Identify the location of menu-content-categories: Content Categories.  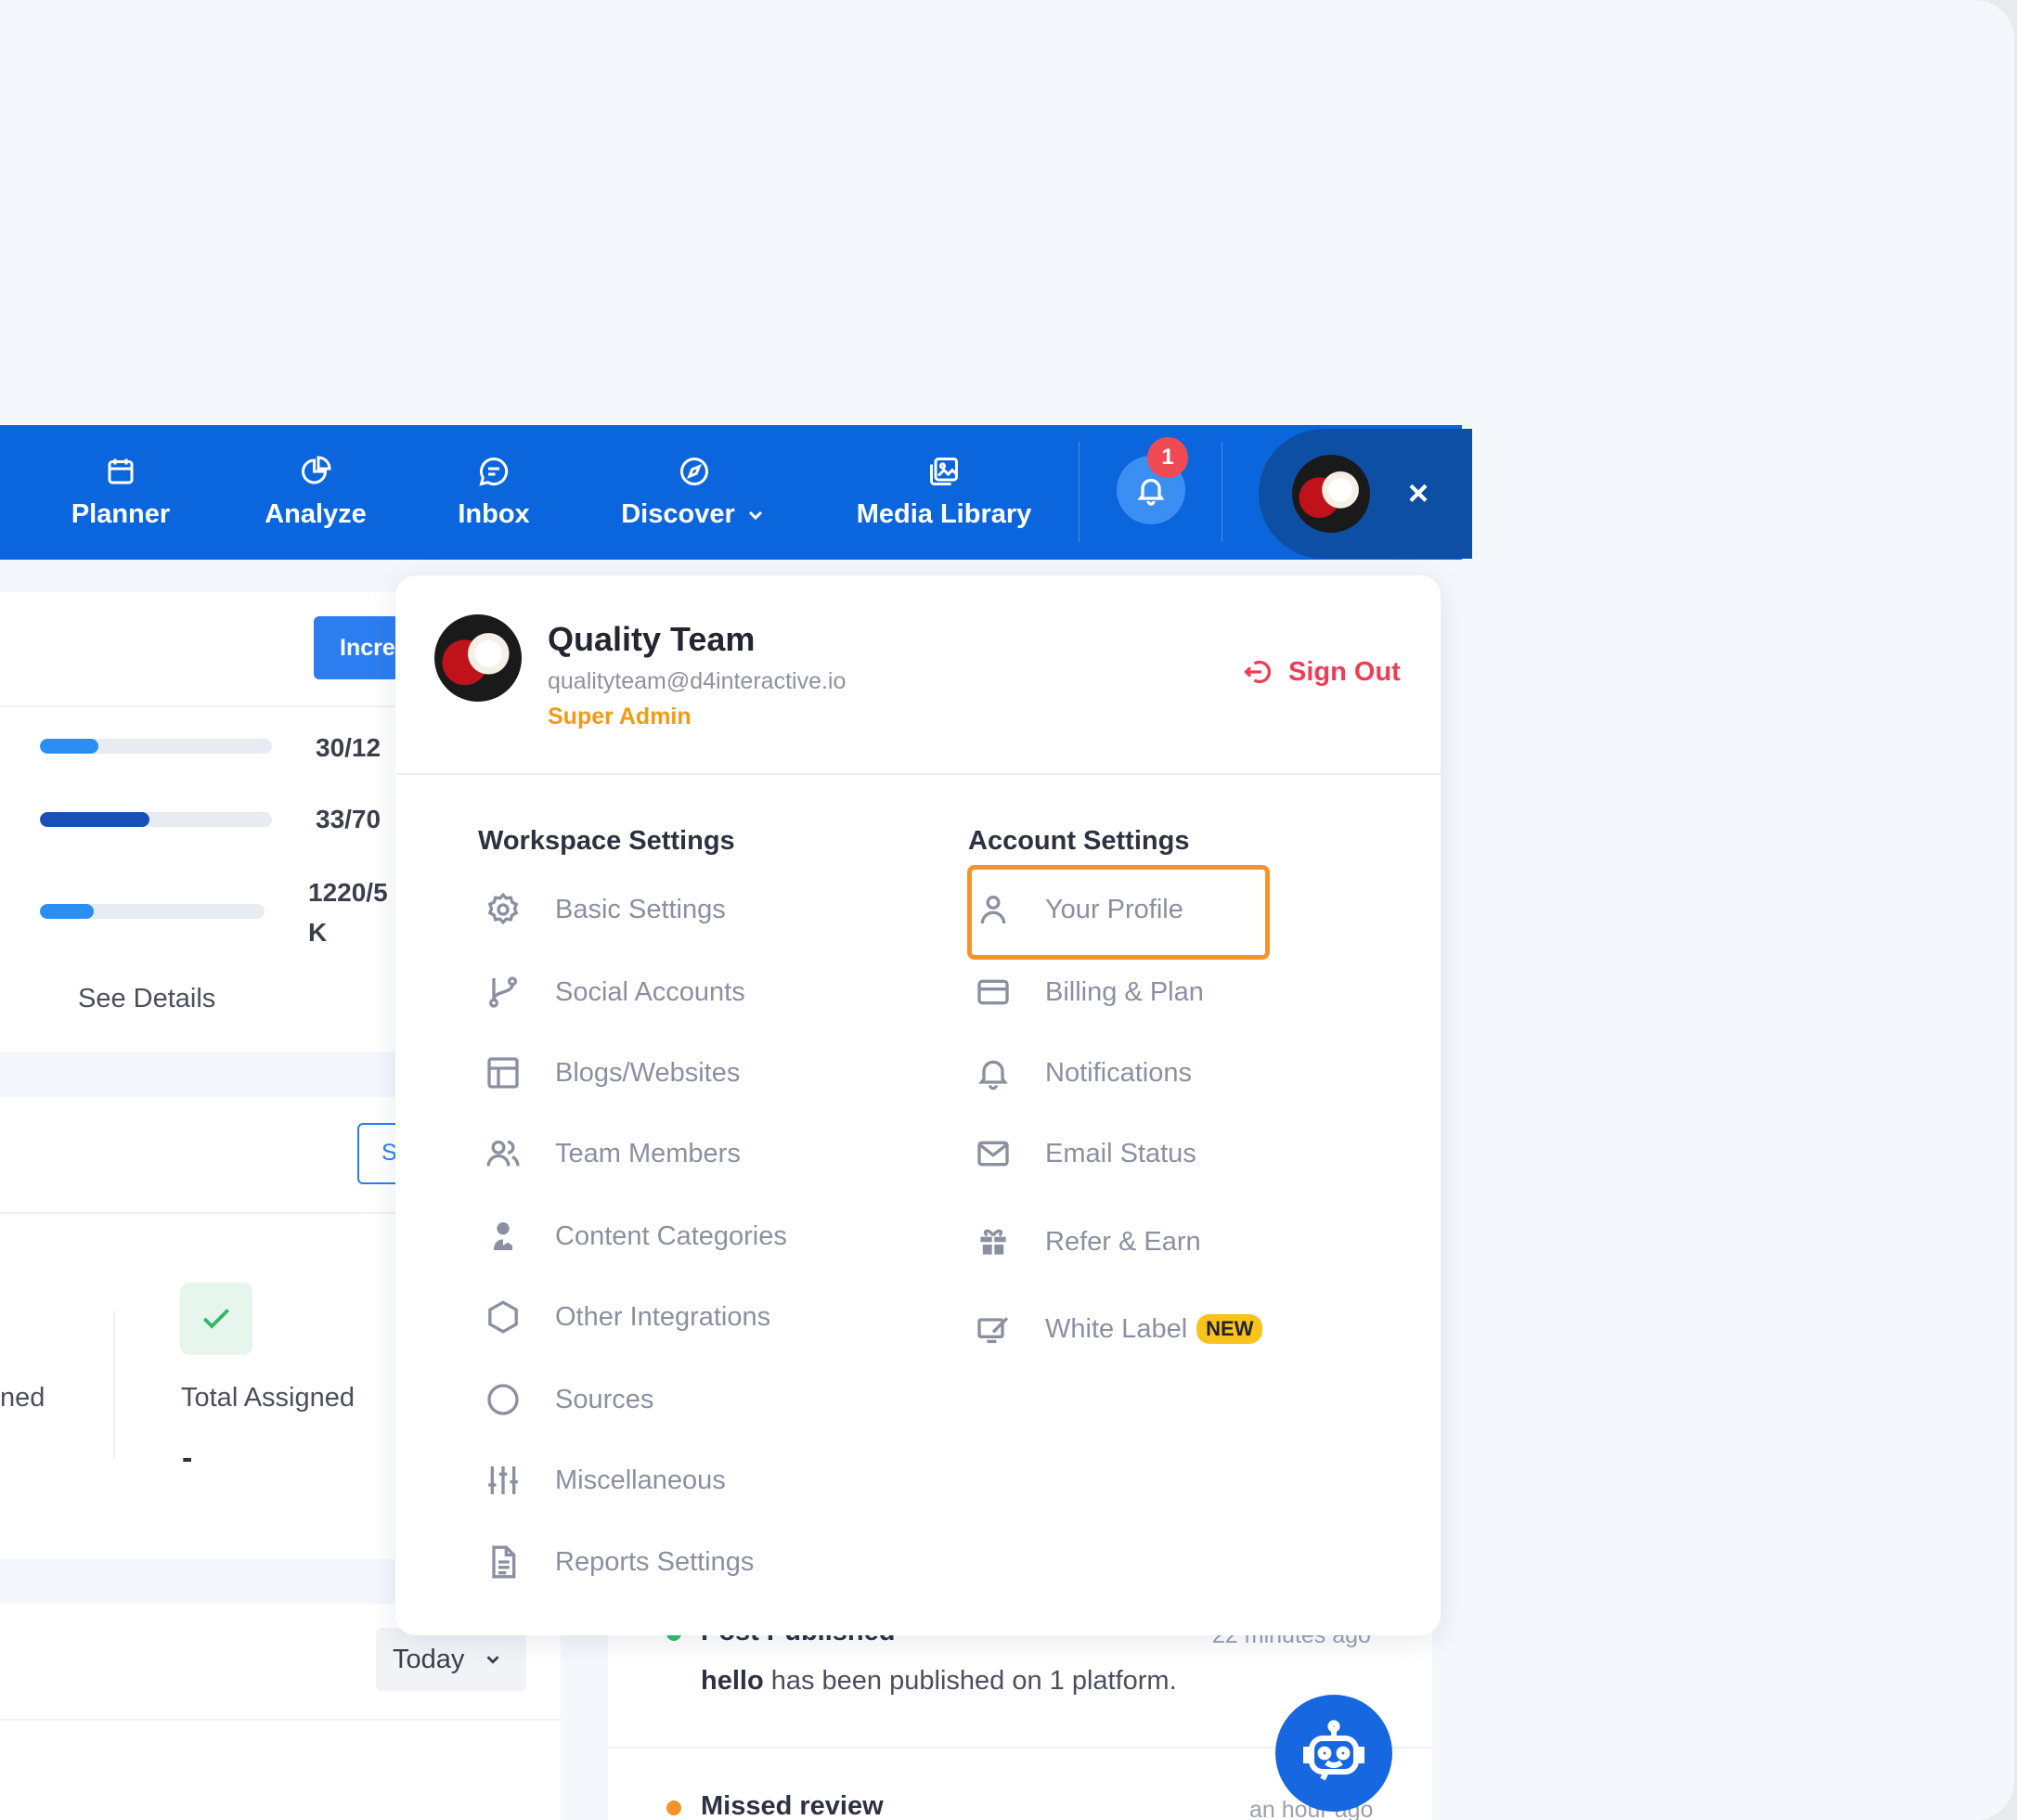
(636, 1236).